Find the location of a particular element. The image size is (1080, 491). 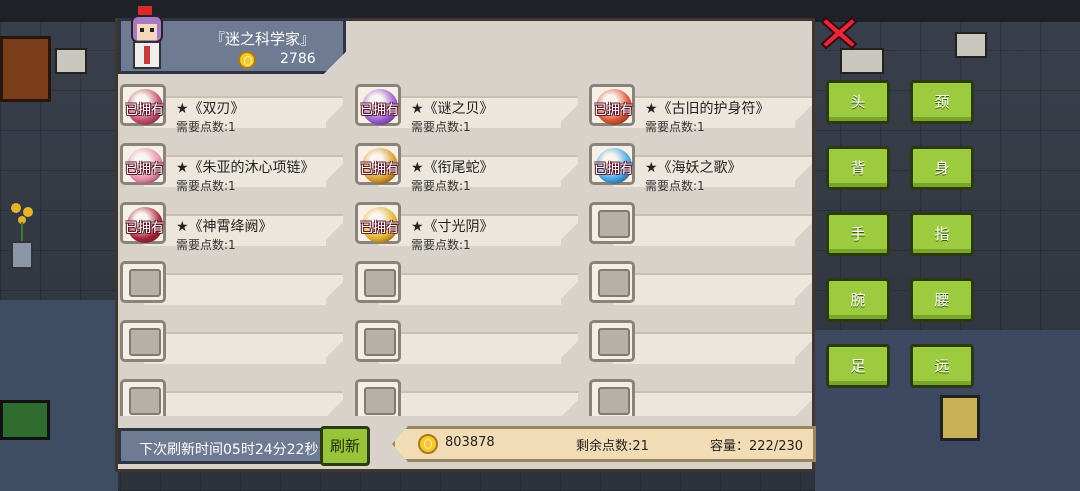

merchant-gold: 2786 is located at coordinates (298, 59).